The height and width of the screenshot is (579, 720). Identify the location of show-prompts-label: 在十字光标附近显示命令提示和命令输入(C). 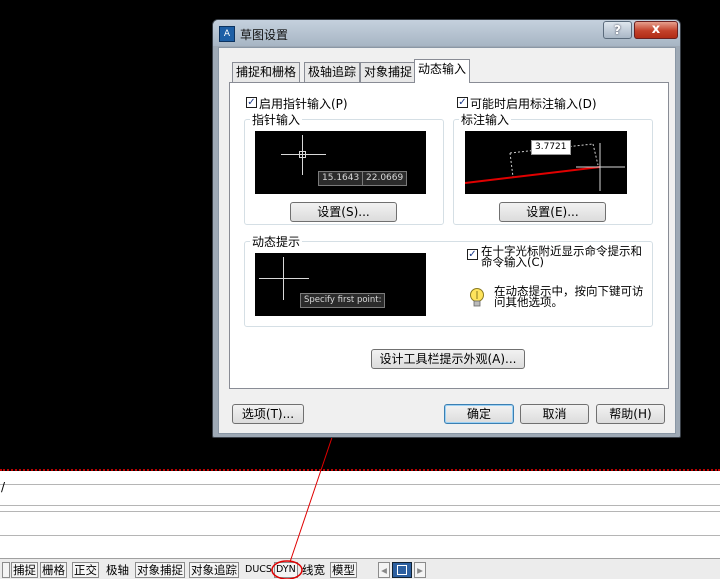
(566, 256).